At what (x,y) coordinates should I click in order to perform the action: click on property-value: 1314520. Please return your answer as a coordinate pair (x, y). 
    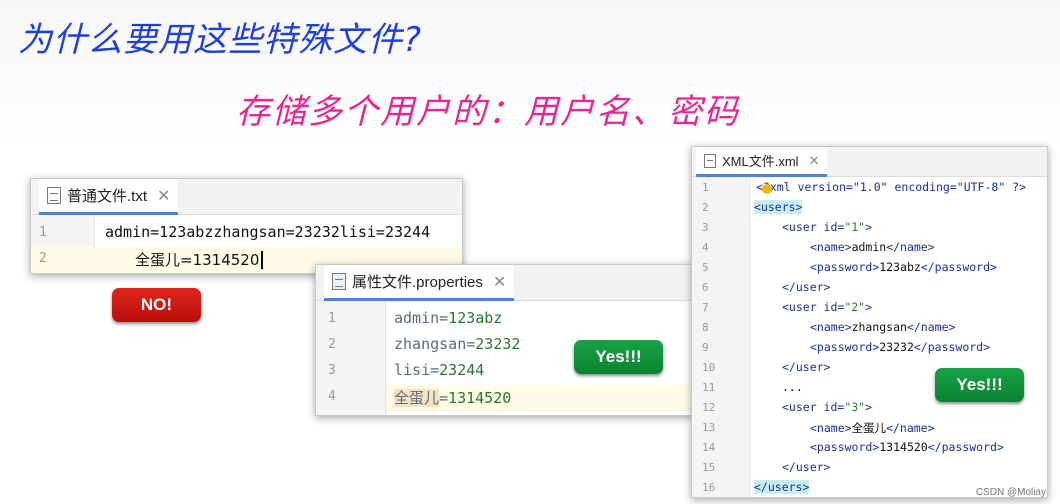
    Looking at the image, I should click on (480, 398).